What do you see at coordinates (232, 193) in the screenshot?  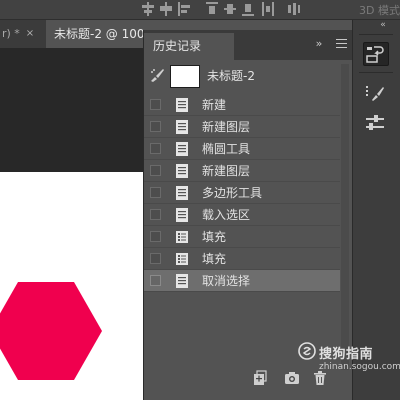 I see `history-state-label: 多边形工具` at bounding box center [232, 193].